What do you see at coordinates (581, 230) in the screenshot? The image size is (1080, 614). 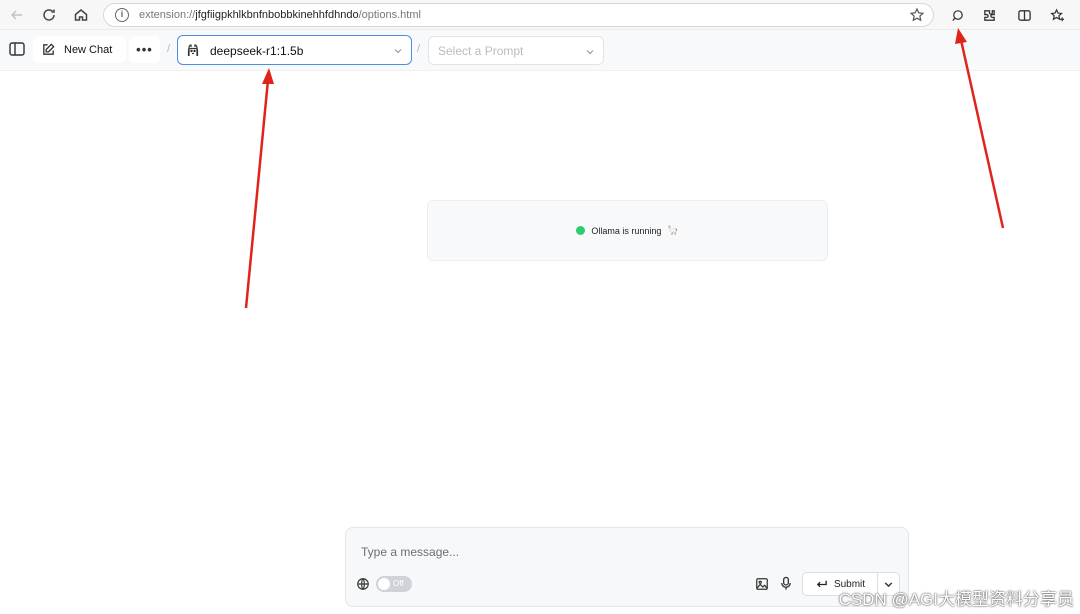 I see `status-indicator-dot` at bounding box center [581, 230].